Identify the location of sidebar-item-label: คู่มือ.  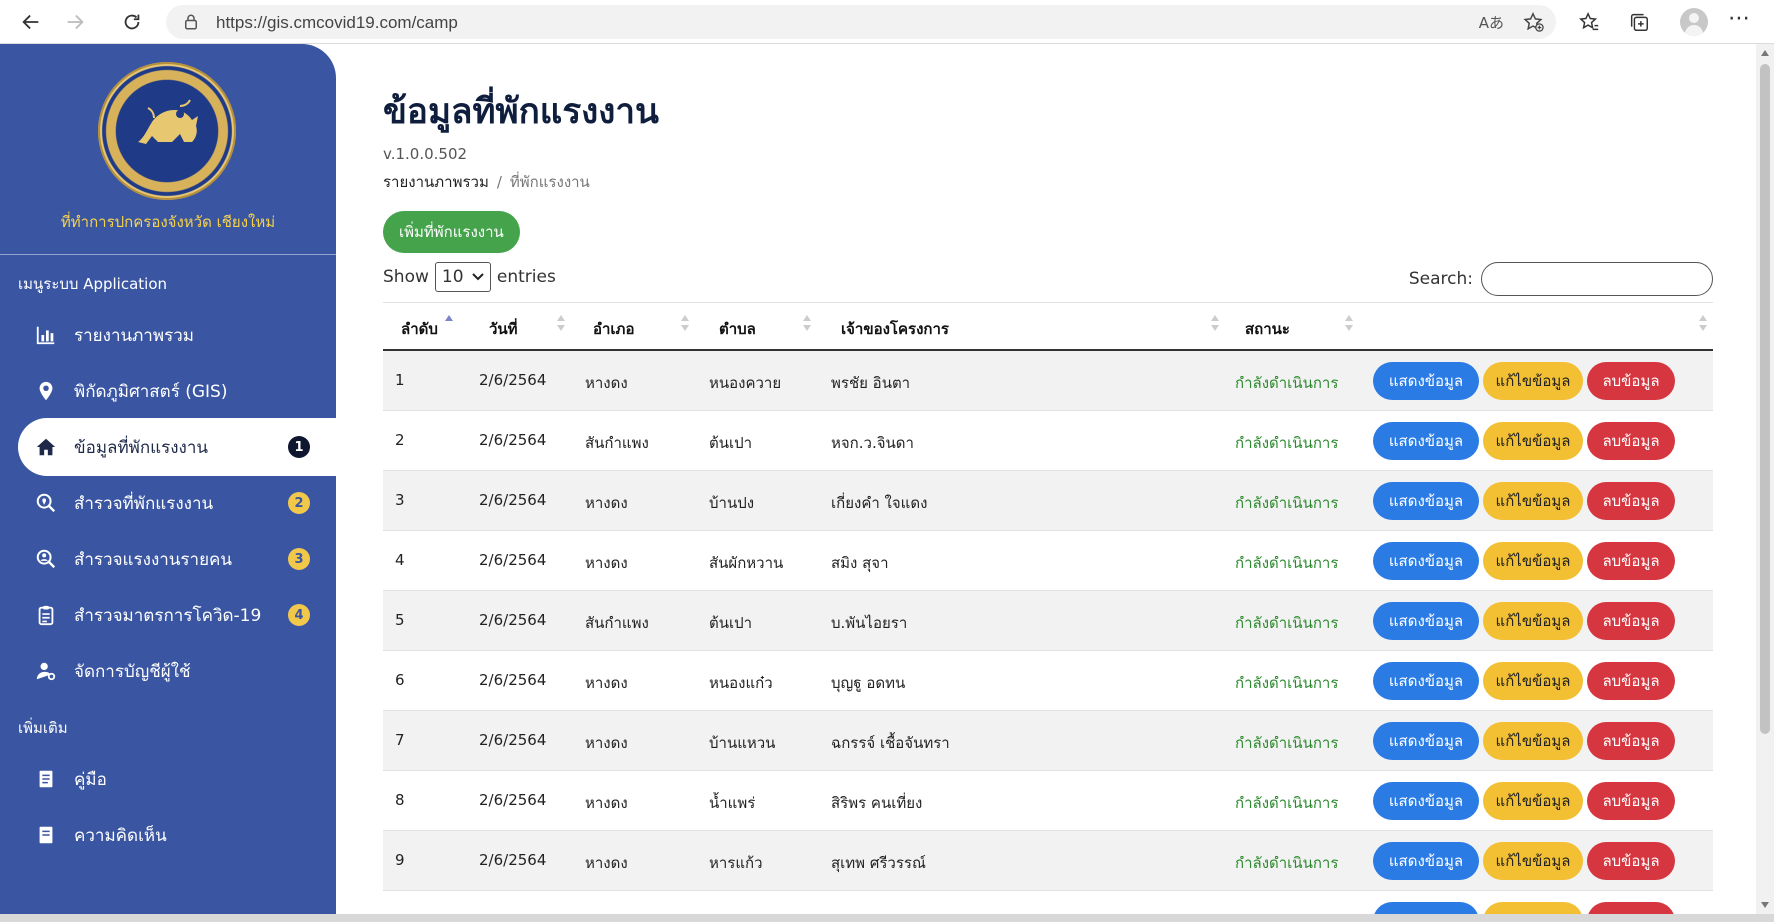
(90, 779).